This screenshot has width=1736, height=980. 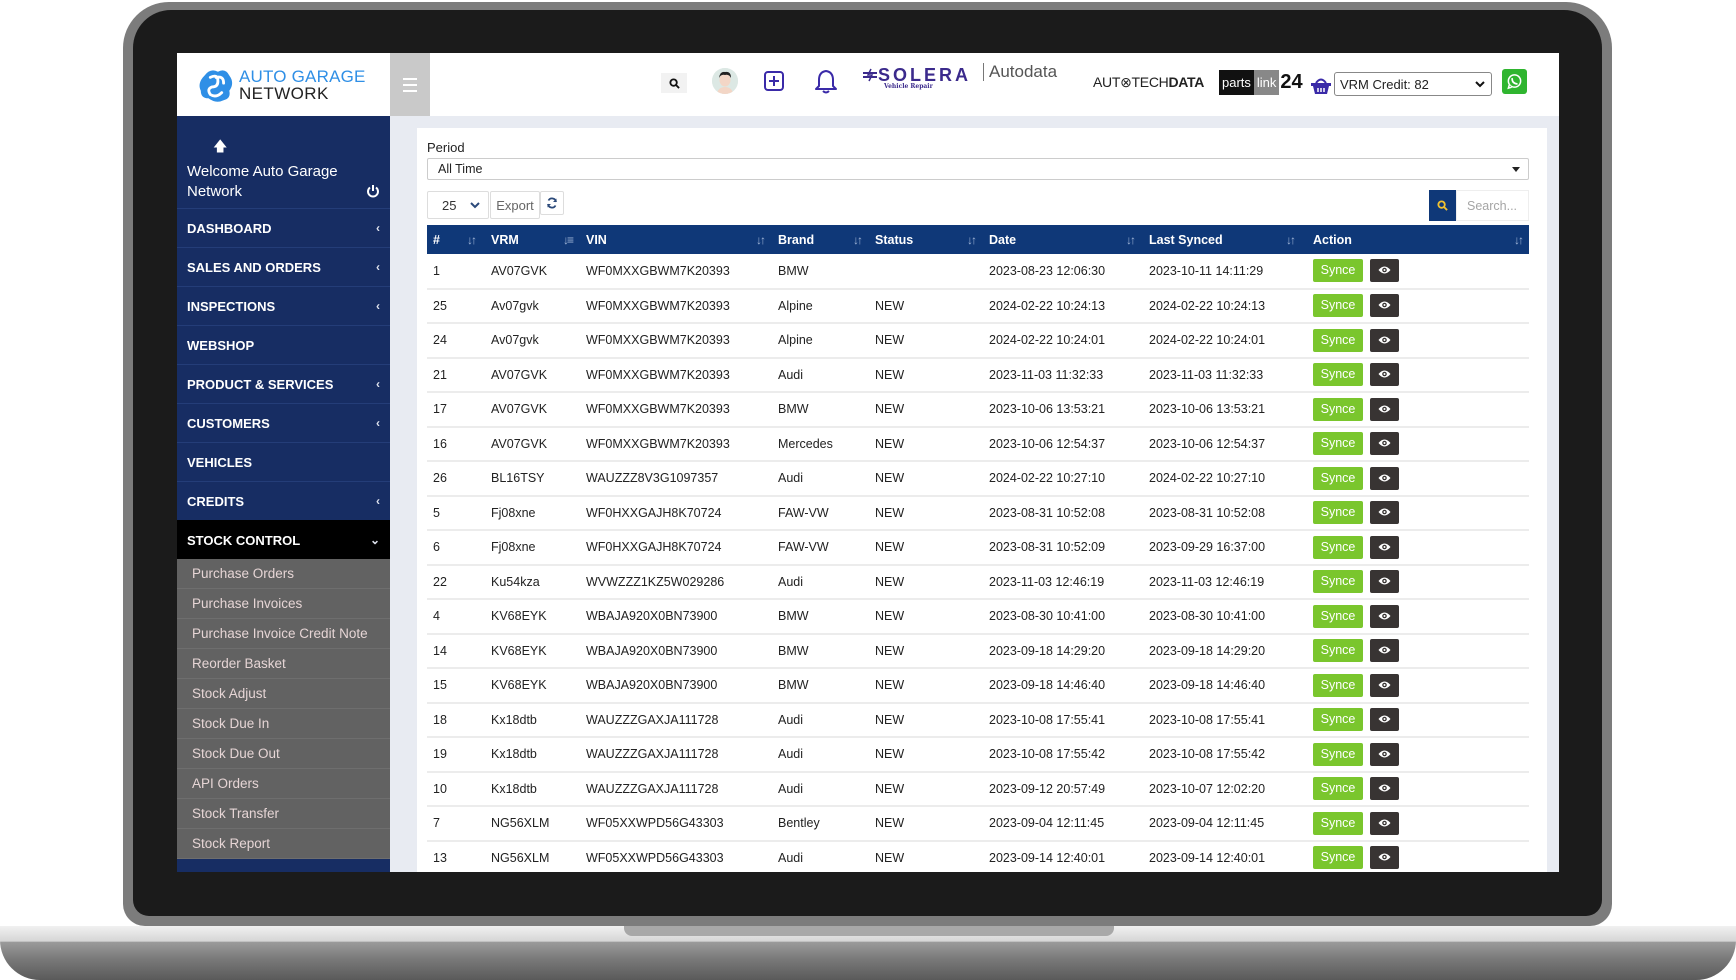 I want to click on eye-icon, so click(x=1384, y=478).